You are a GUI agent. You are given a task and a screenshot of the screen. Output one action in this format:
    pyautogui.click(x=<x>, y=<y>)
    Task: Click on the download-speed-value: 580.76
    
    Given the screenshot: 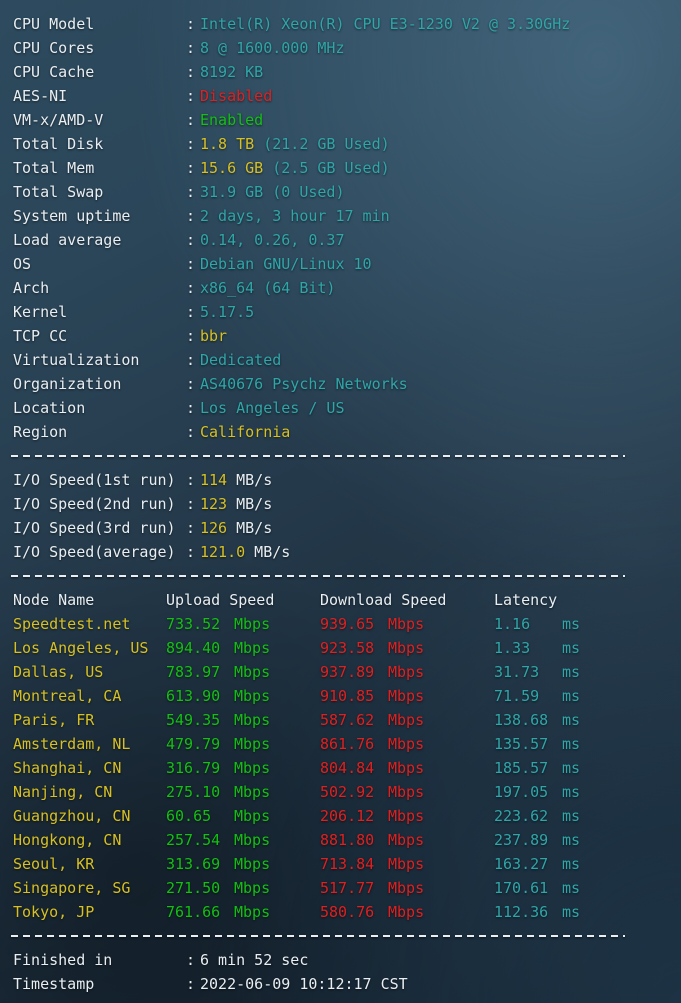 What is the action you would take?
    pyautogui.click(x=352, y=912)
    